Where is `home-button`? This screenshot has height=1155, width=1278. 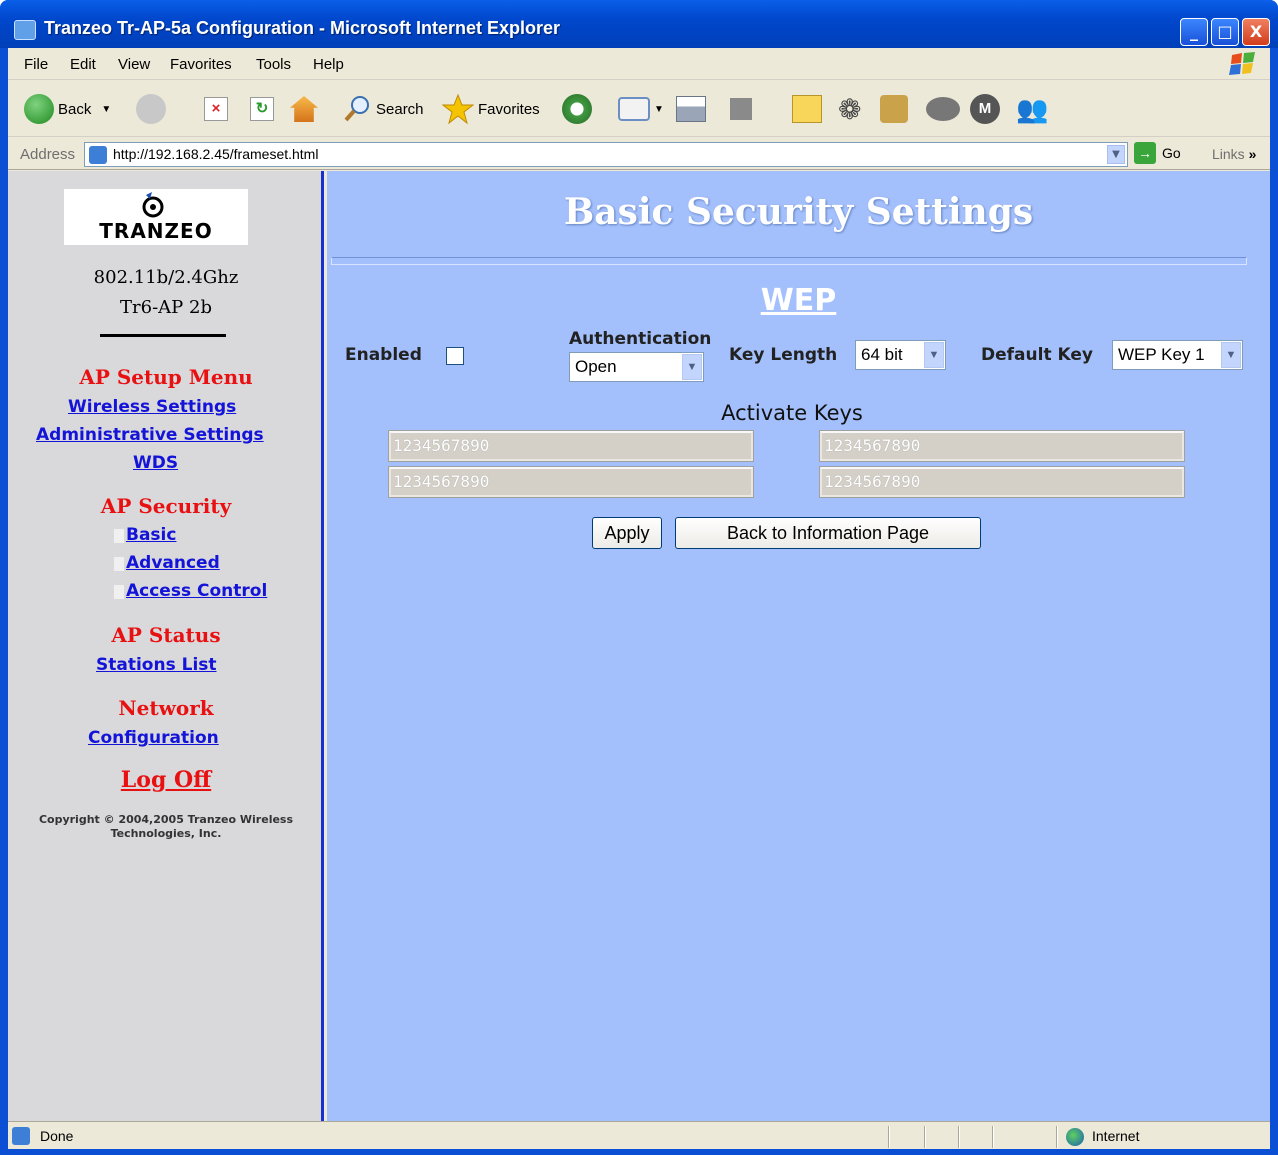 home-button is located at coordinates (304, 109).